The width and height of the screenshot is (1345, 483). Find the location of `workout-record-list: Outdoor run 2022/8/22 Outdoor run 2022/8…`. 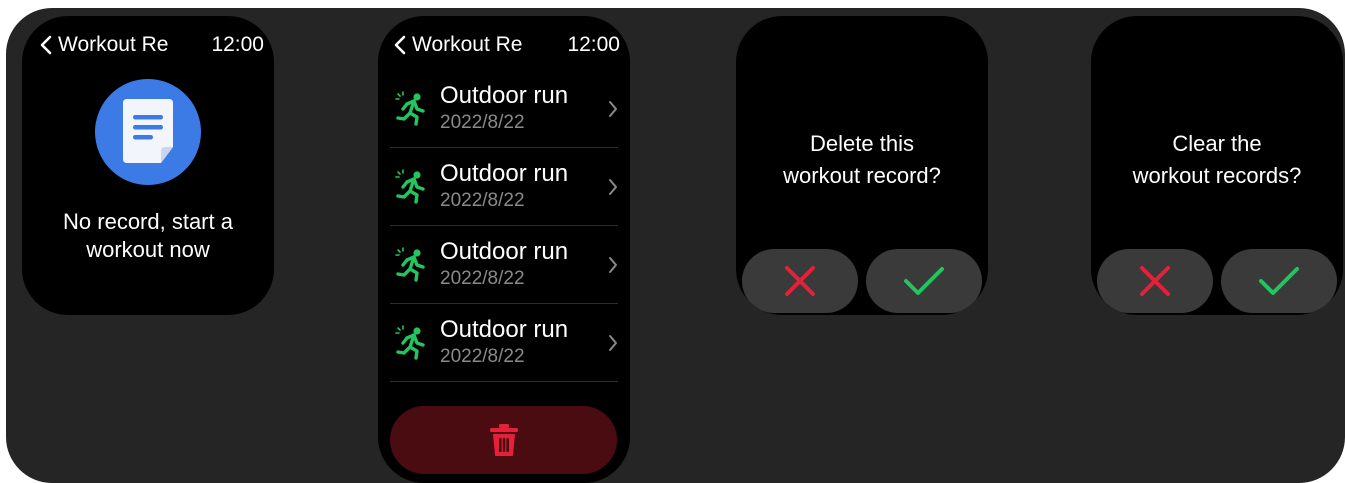

workout-record-list: Outdoor run 2022/8/22 Outdoor run 2022/8… is located at coordinates (504, 226).